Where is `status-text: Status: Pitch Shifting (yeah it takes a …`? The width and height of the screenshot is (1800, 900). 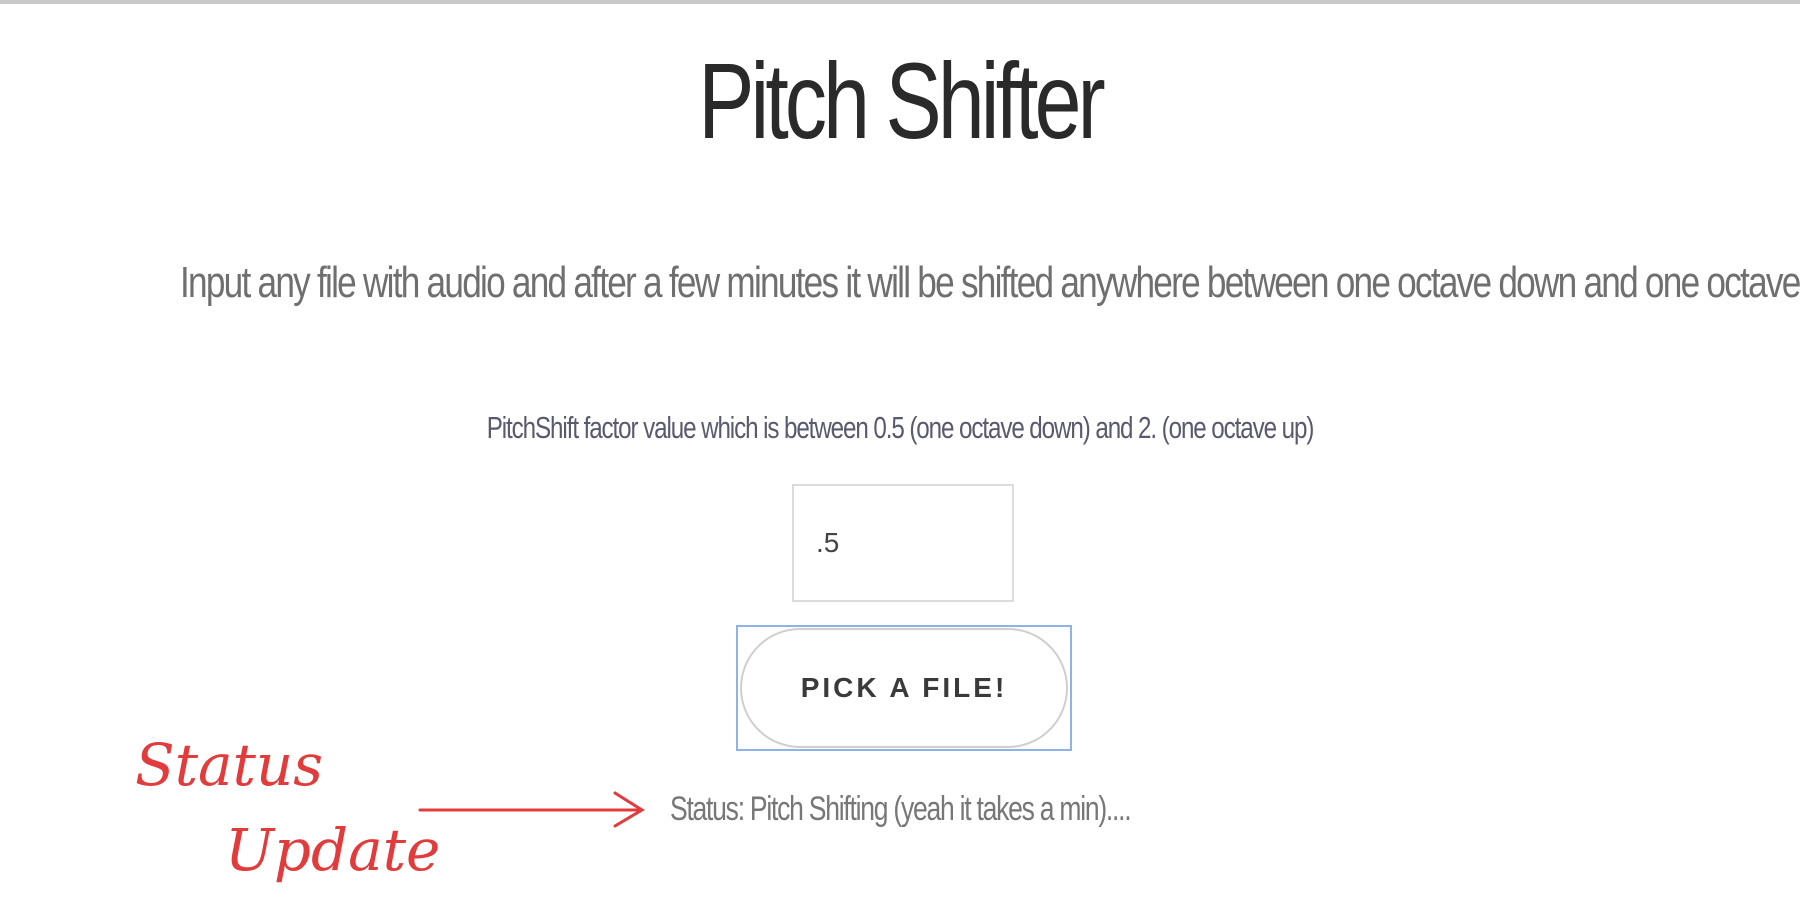
status-text: Status: Pitch Shifting (yeah it takes a … is located at coordinates (901, 809).